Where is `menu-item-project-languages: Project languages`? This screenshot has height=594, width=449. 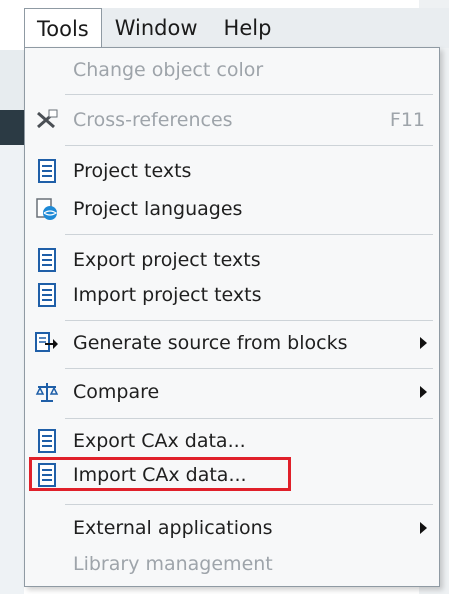 menu-item-project-languages: Project languages is located at coordinates (232, 209).